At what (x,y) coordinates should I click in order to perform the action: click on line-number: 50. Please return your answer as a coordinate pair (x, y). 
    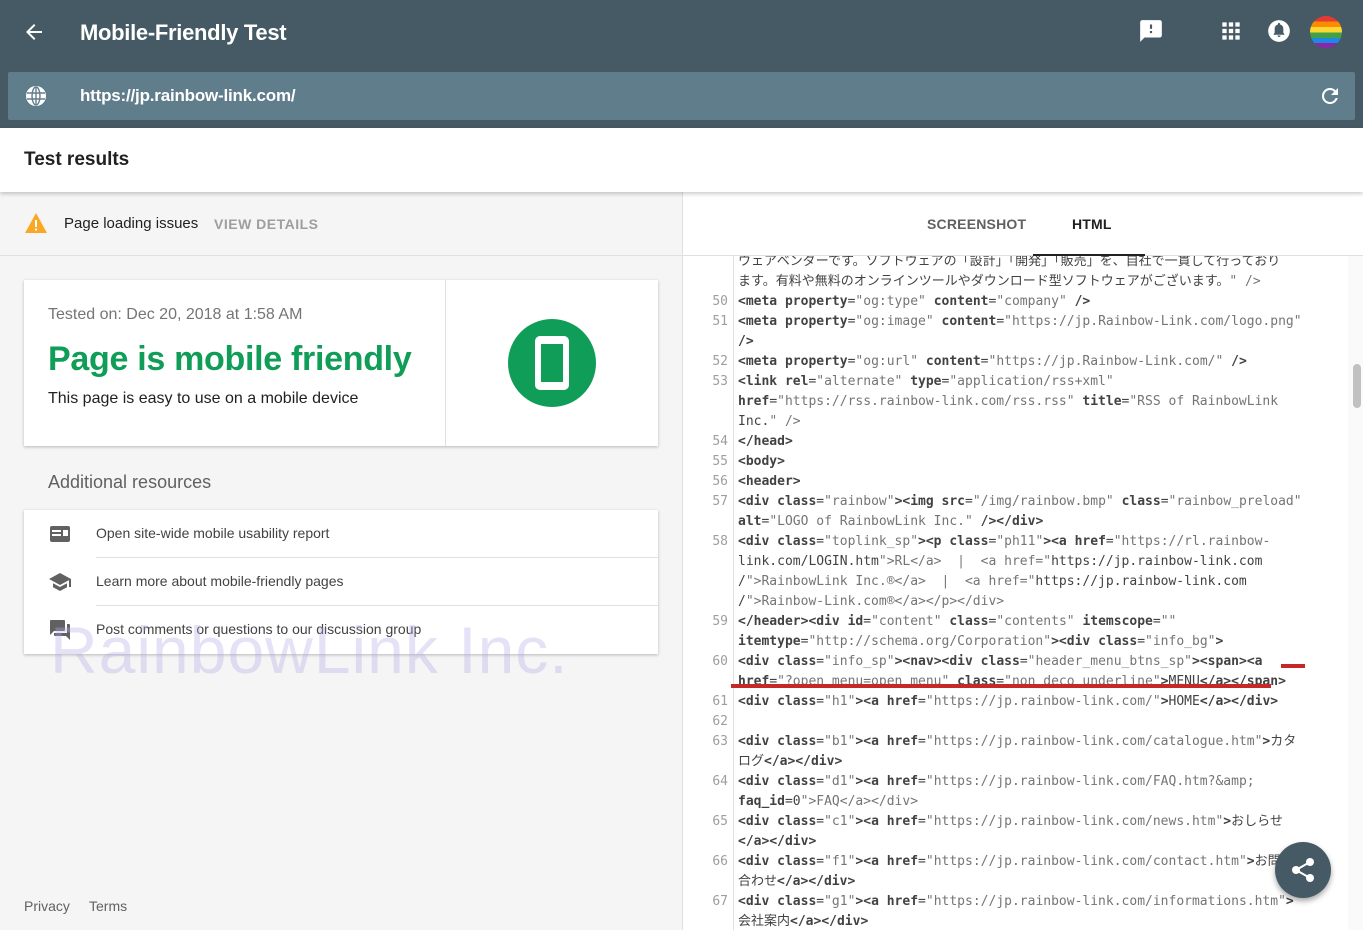
    Looking at the image, I should click on (720, 301).